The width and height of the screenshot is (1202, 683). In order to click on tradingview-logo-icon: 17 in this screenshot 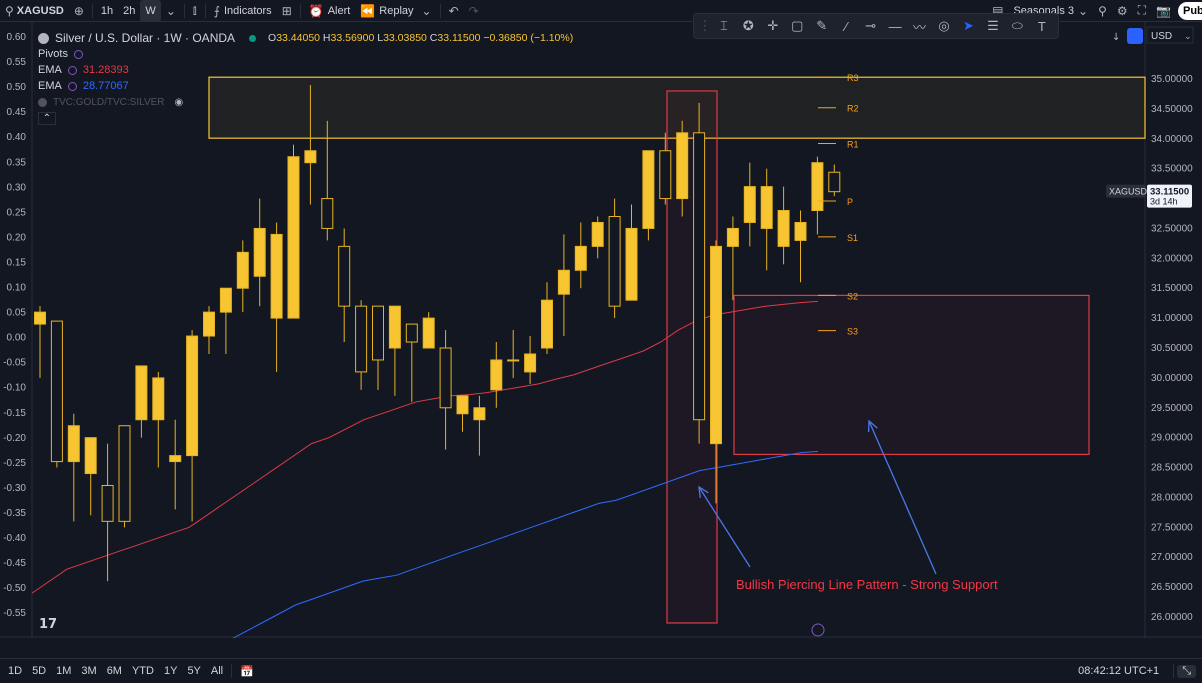, I will do `click(48, 624)`.